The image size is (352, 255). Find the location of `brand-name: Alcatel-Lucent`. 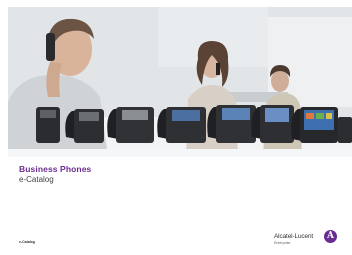

brand-name: Alcatel-Lucent is located at coordinates (294, 236).